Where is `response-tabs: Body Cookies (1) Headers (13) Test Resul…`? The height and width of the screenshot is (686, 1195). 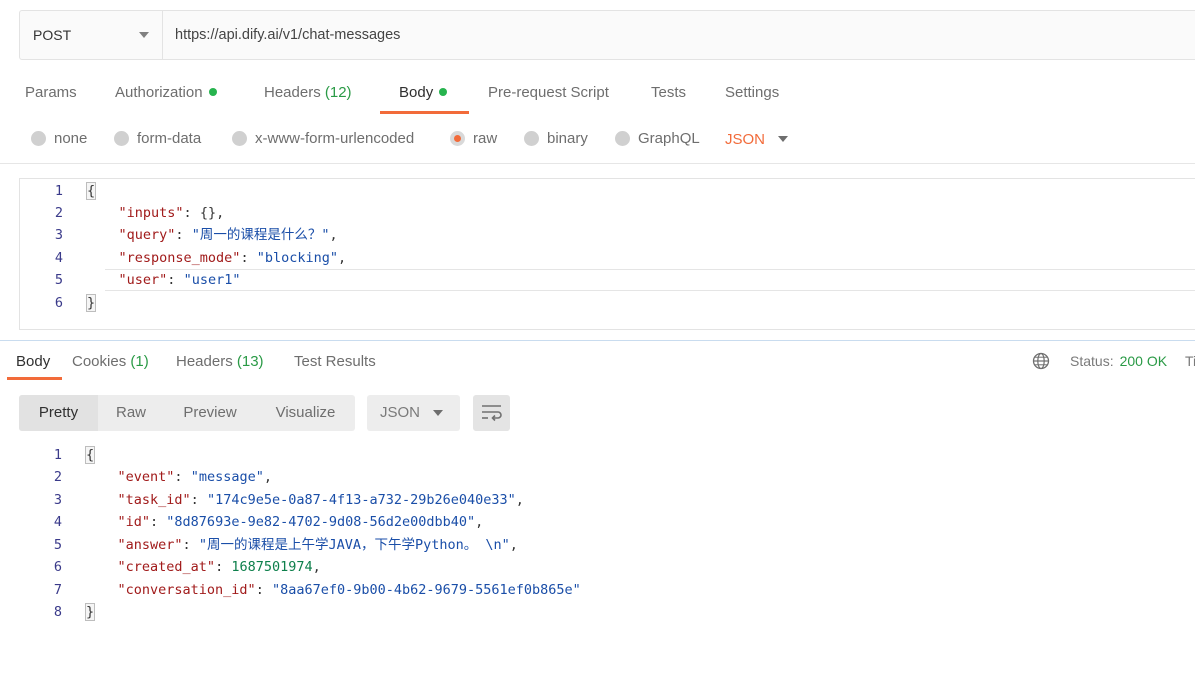
response-tabs: Body Cookies (1) Headers (13) Test Resul… is located at coordinates (597, 366).